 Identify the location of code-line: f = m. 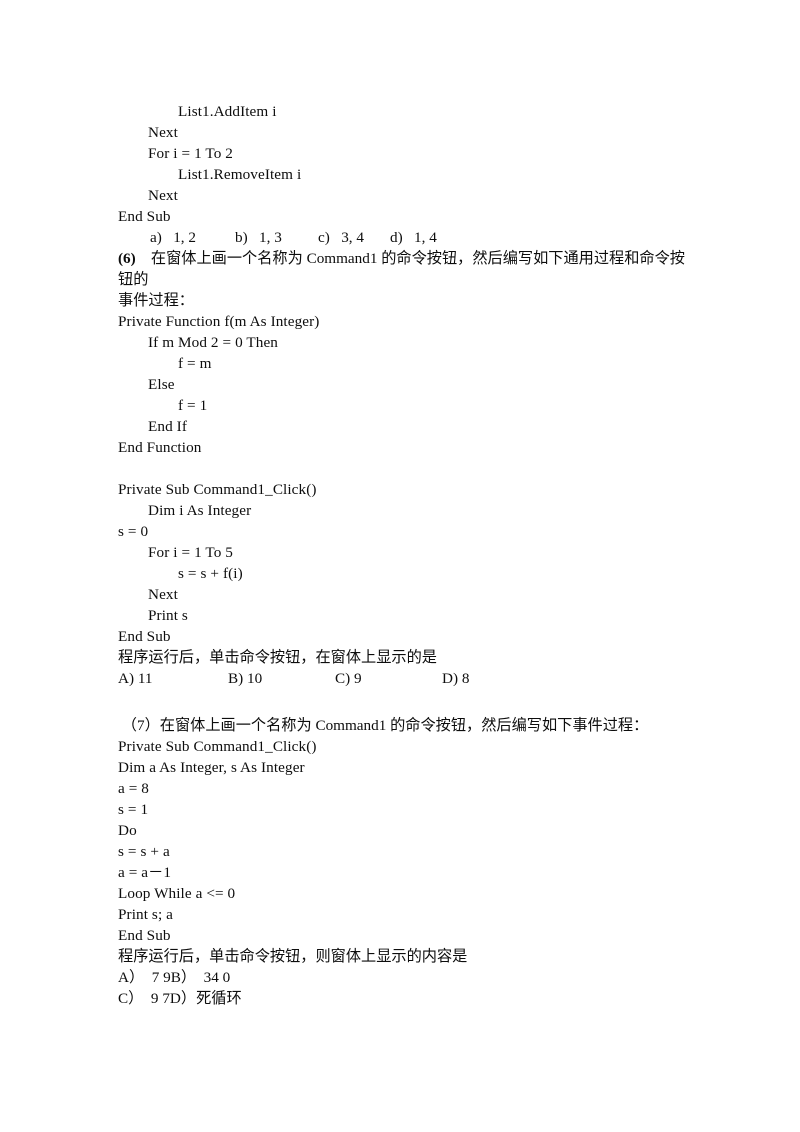
(195, 363).